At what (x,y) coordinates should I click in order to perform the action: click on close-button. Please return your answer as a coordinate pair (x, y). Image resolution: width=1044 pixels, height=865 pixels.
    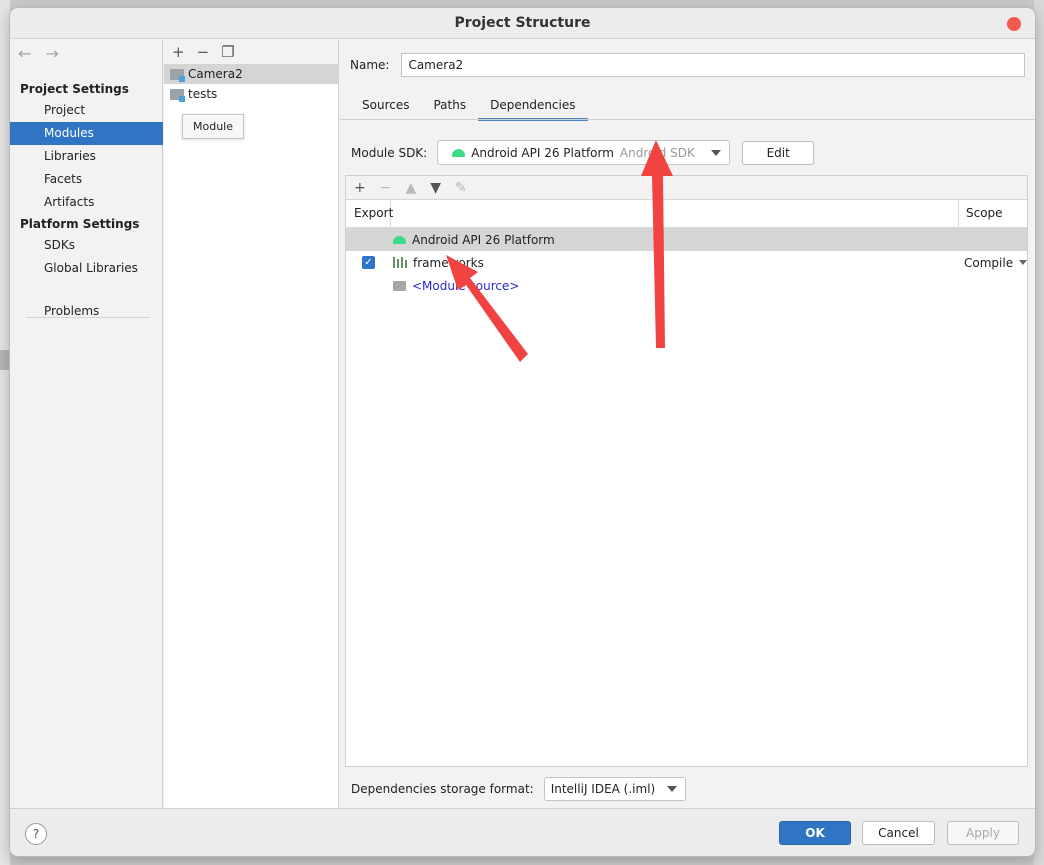
    Looking at the image, I should click on (1014, 24).